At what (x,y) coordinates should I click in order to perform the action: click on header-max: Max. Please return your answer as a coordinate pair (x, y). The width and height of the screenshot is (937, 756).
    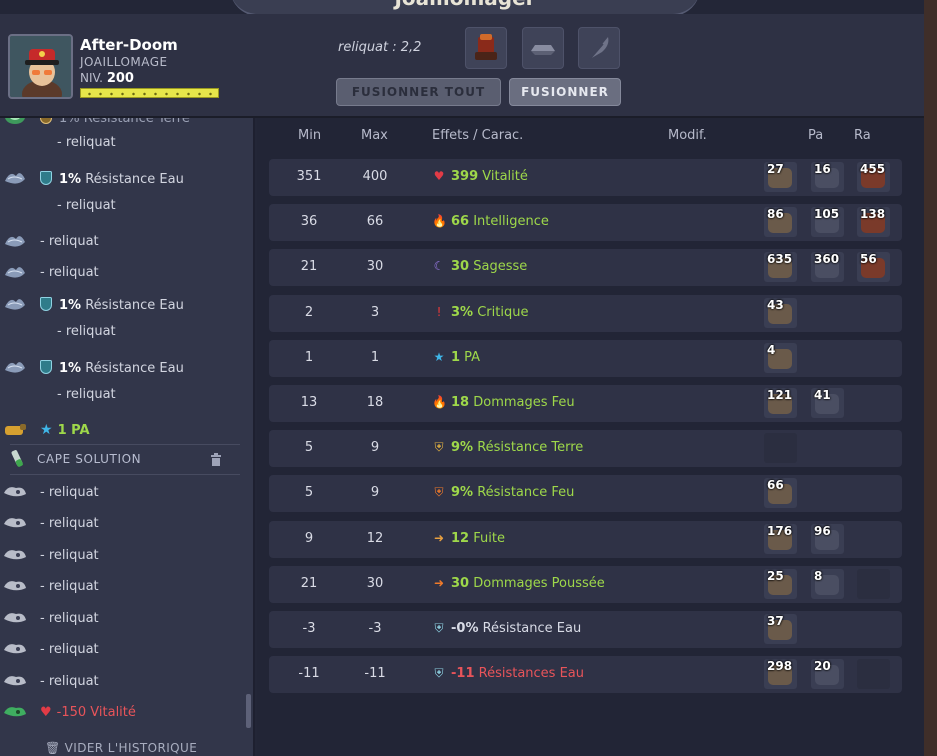
    Looking at the image, I should click on (374, 135).